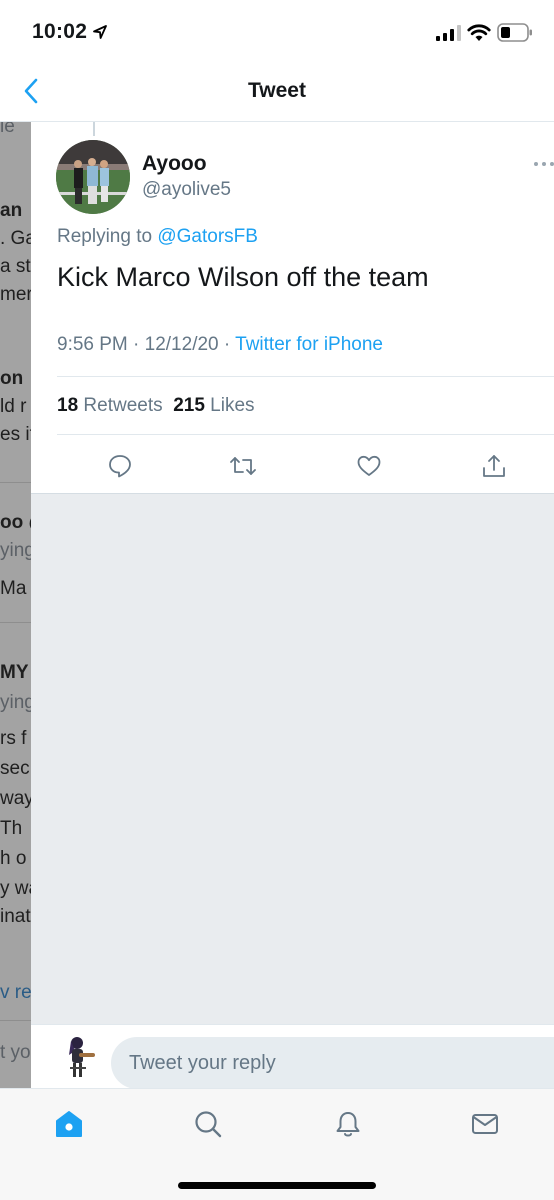 The width and height of the screenshot is (554, 1200). What do you see at coordinates (292, 464) in the screenshot?
I see `tweet-actions-bar` at bounding box center [292, 464].